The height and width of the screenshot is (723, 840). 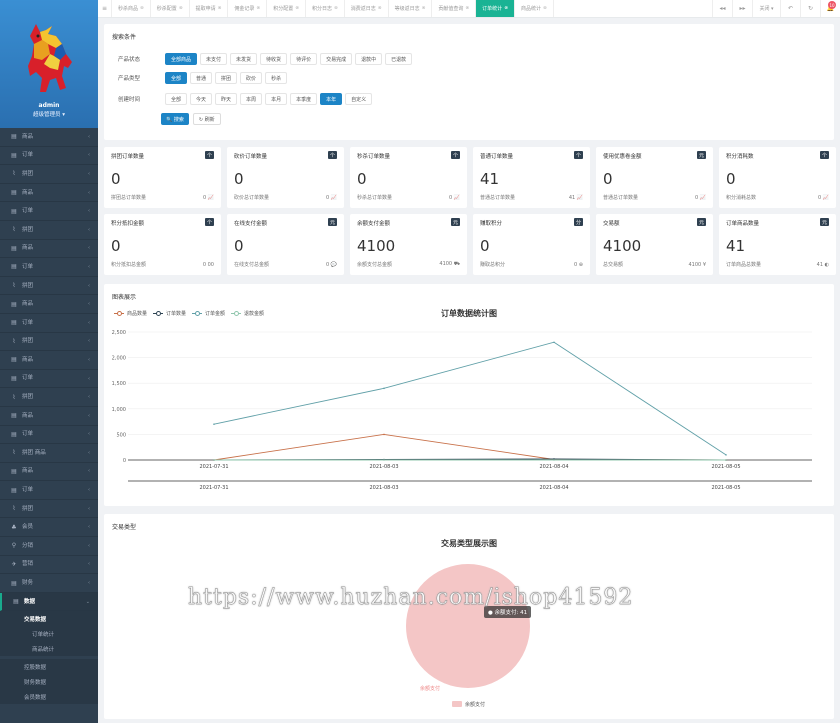 What do you see at coordinates (131, 8) in the screenshot?
I see `tab-item: 秒杀商品 ⊗` at bounding box center [131, 8].